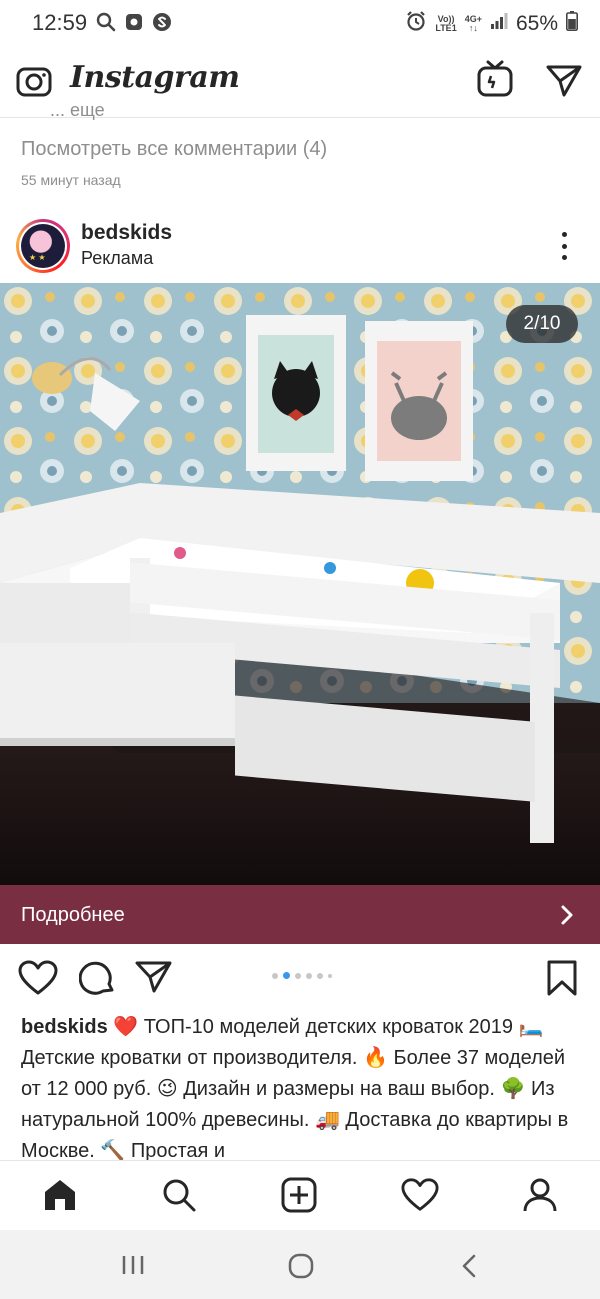  What do you see at coordinates (155, 77) in the screenshot?
I see `instagram-logo: Instagram` at bounding box center [155, 77].